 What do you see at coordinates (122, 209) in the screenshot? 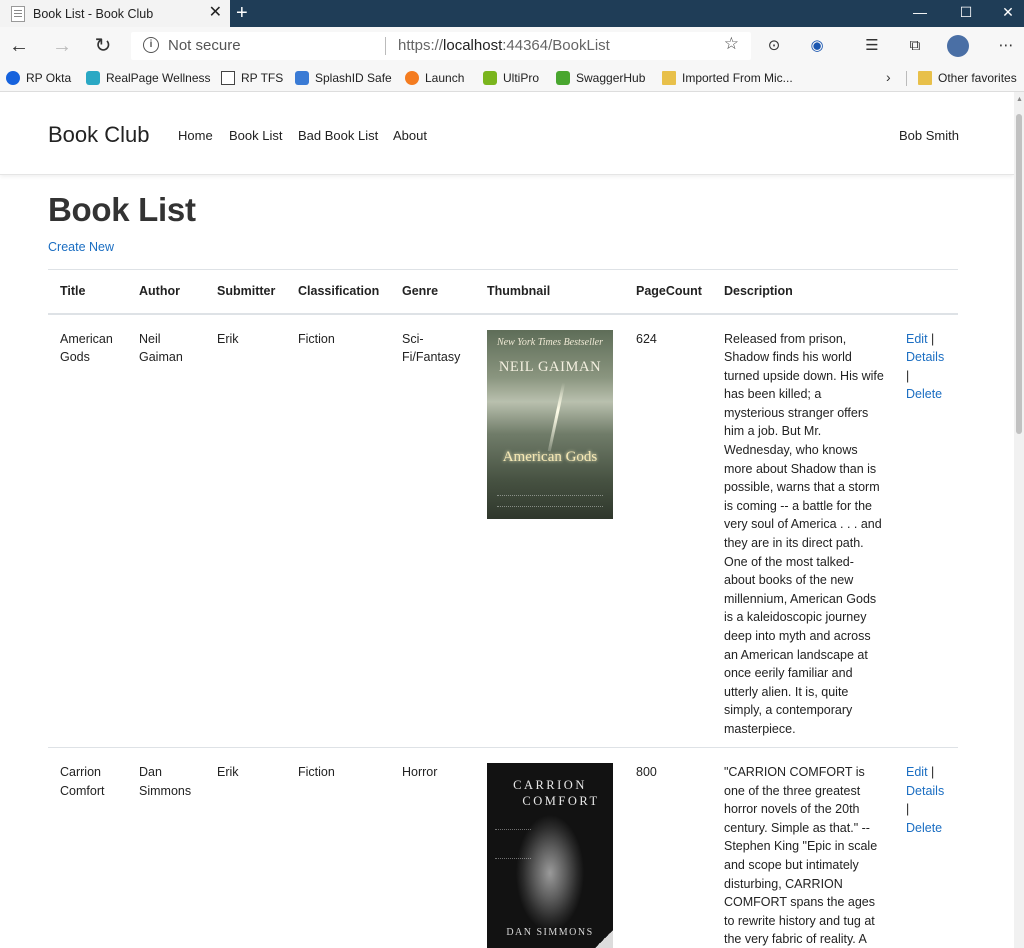
I see `page-title: Book List` at bounding box center [122, 209].